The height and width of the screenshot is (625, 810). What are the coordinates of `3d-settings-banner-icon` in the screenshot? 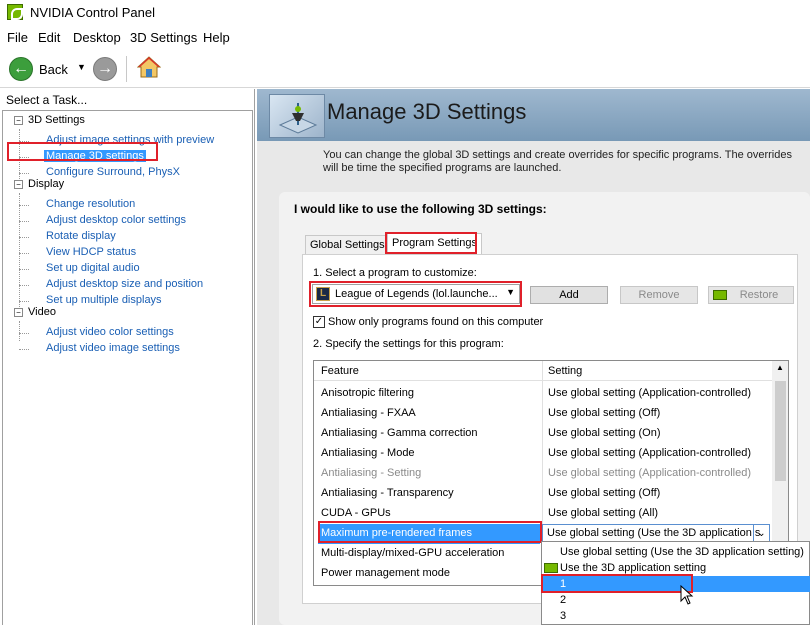 It's located at (297, 116).